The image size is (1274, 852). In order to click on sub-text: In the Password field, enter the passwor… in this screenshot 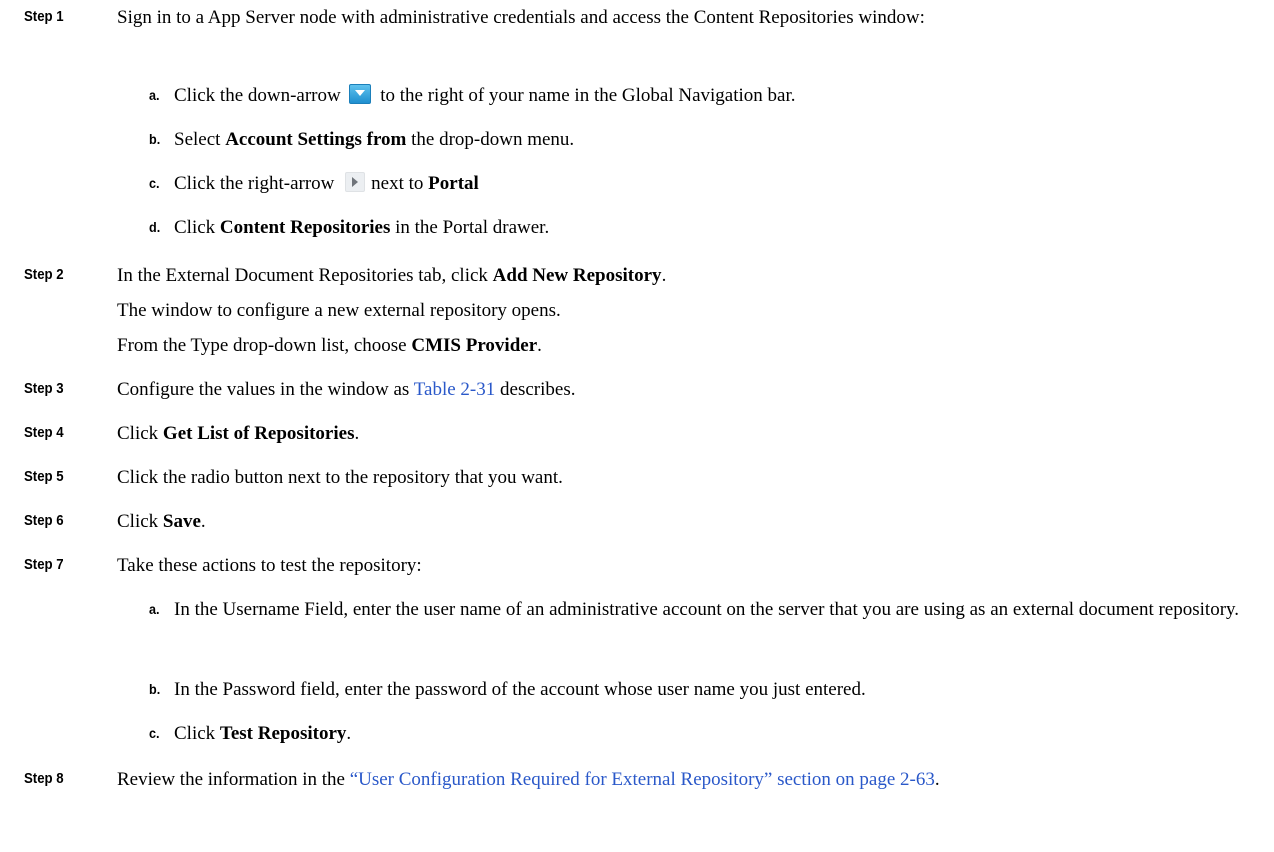, I will do `click(520, 689)`.